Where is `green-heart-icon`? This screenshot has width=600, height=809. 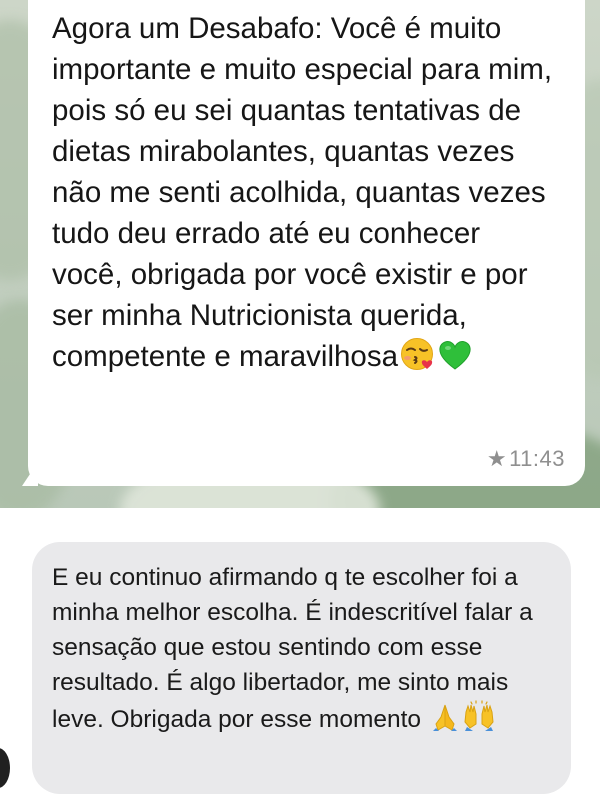
green-heart-icon is located at coordinates (455, 360).